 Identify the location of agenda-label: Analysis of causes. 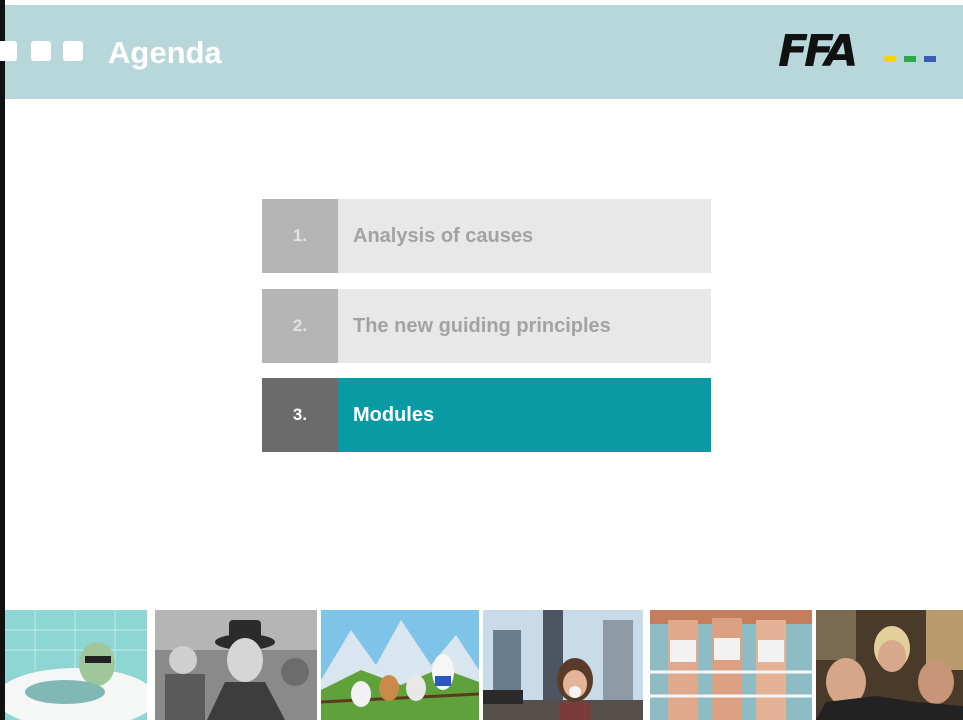
(524, 236).